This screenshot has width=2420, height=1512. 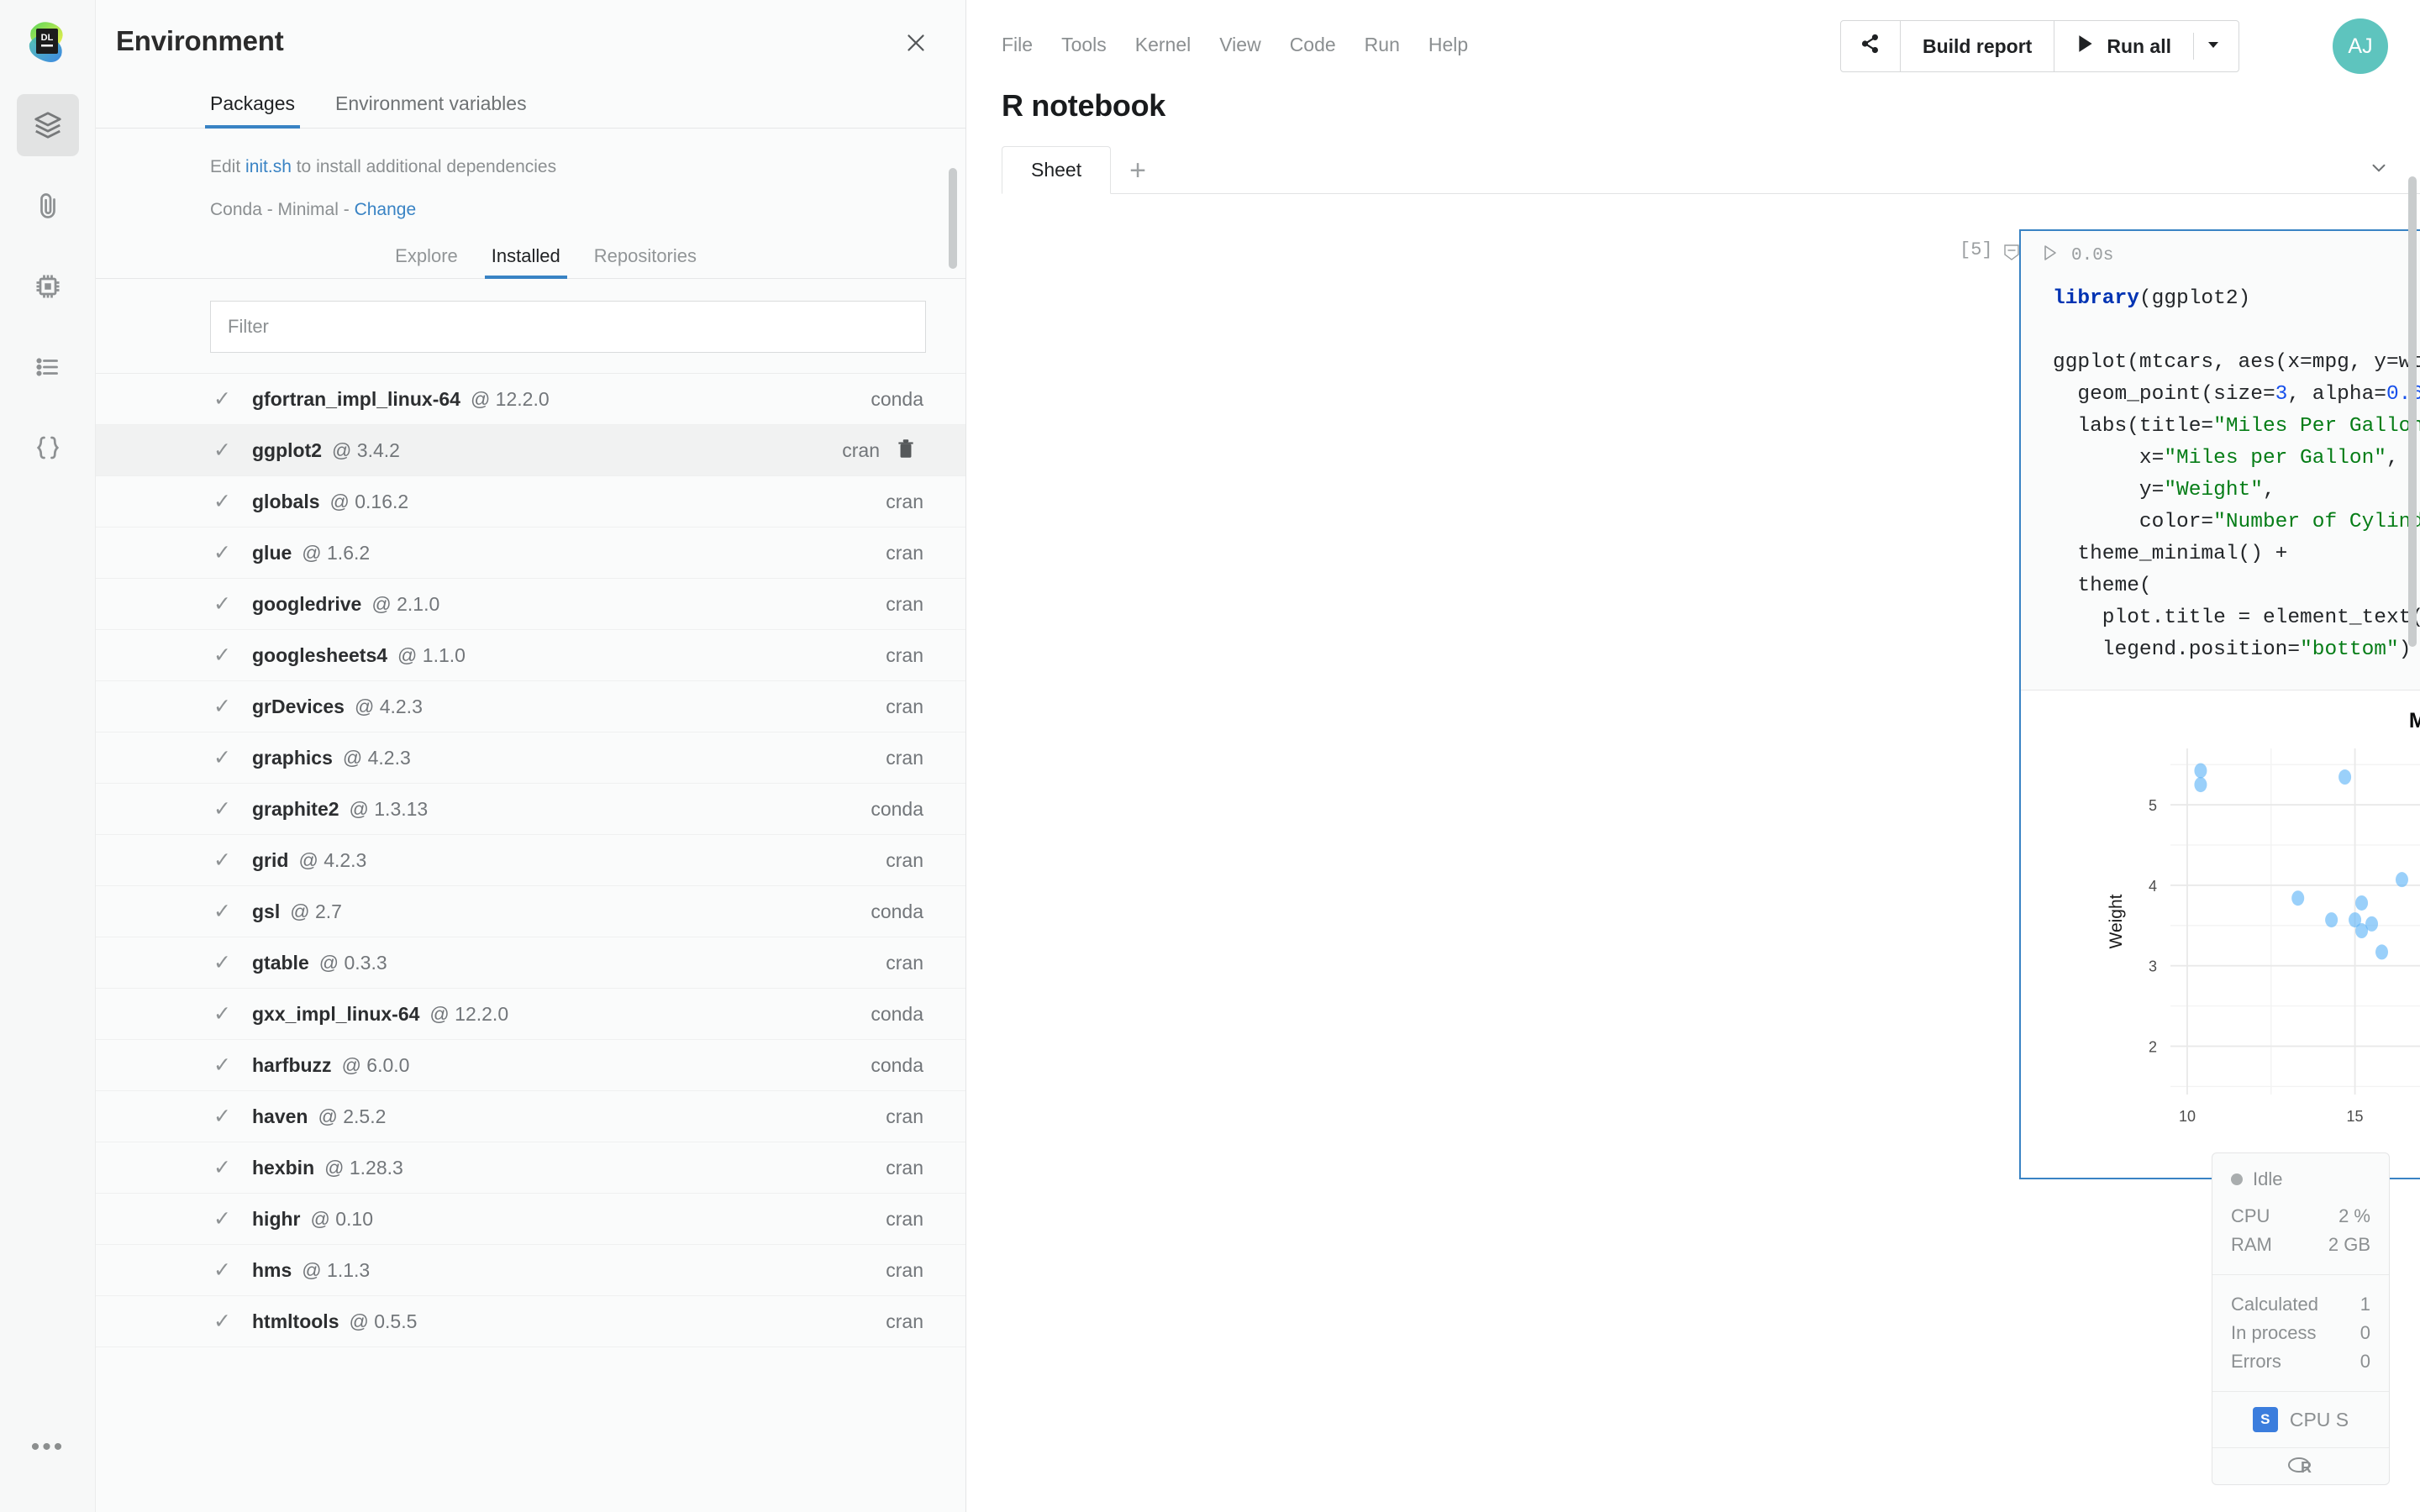 I want to click on package-row: ✓ grid @ 4.2.3 cran, so click(x=530, y=860).